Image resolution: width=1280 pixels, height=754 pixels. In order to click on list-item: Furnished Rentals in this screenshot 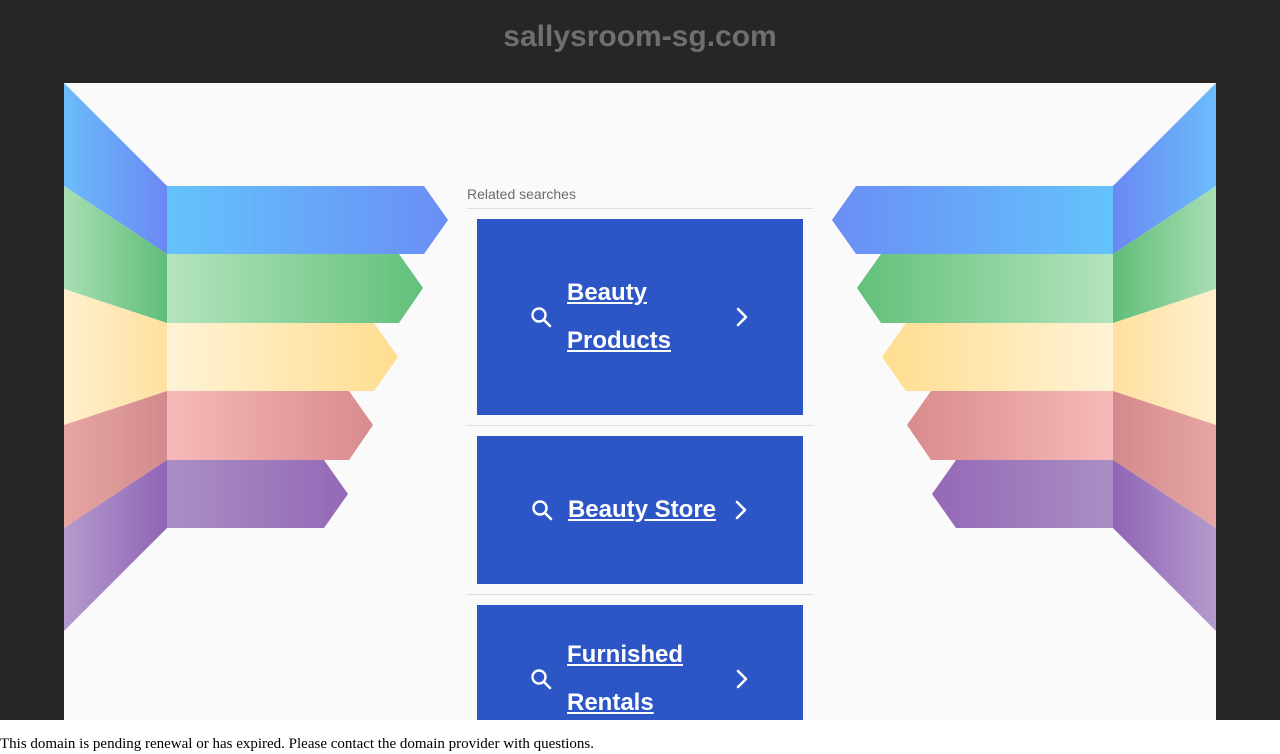, I will do `click(640, 657)`.